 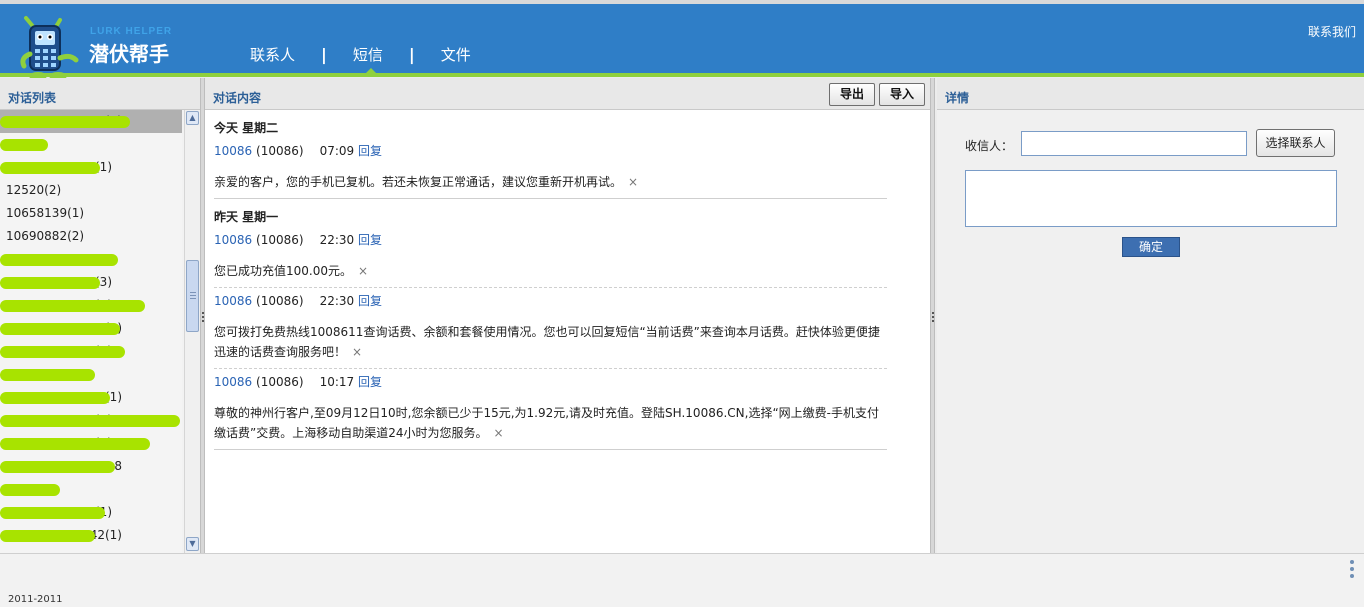 I want to click on conversation-list-item: 42(1), so click(x=91, y=535).